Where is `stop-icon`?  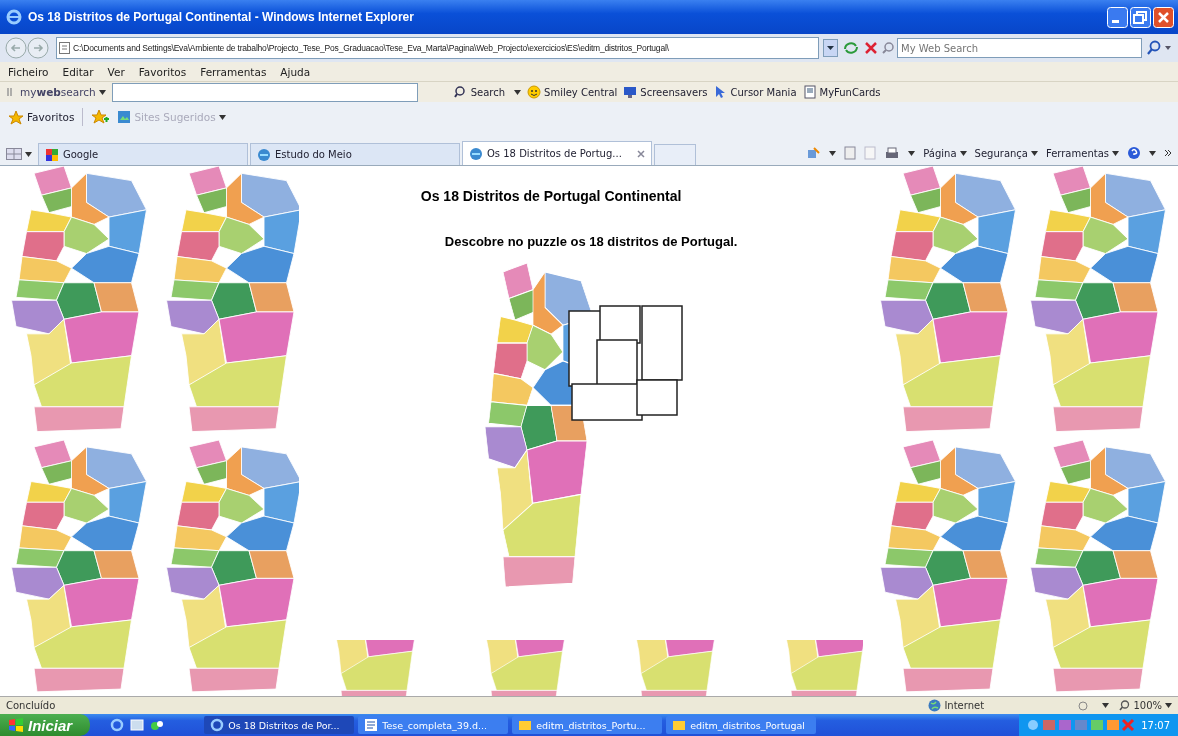
stop-icon is located at coordinates (871, 48).